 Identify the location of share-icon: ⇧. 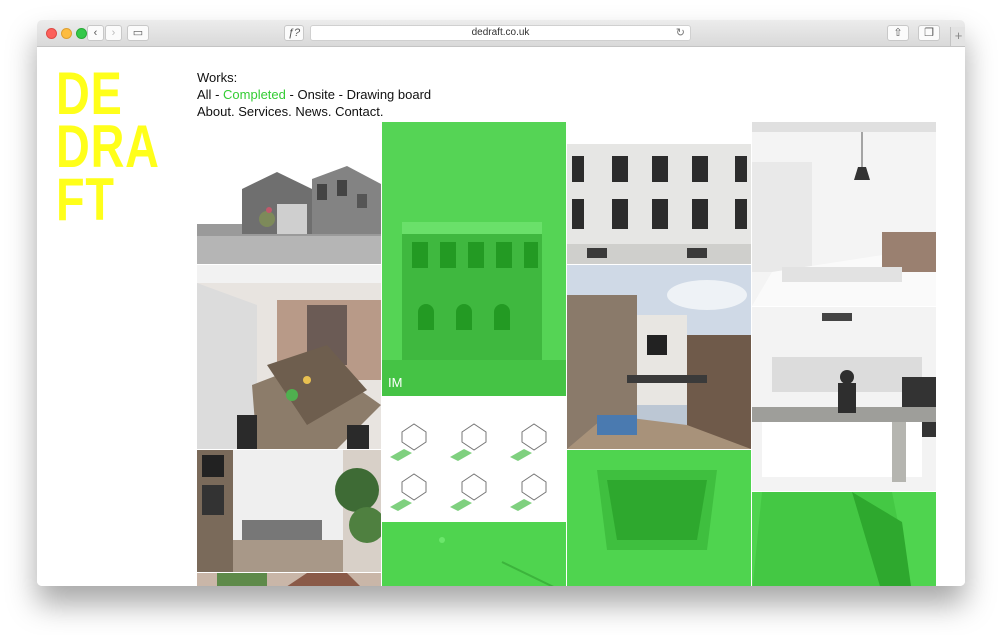
(898, 33).